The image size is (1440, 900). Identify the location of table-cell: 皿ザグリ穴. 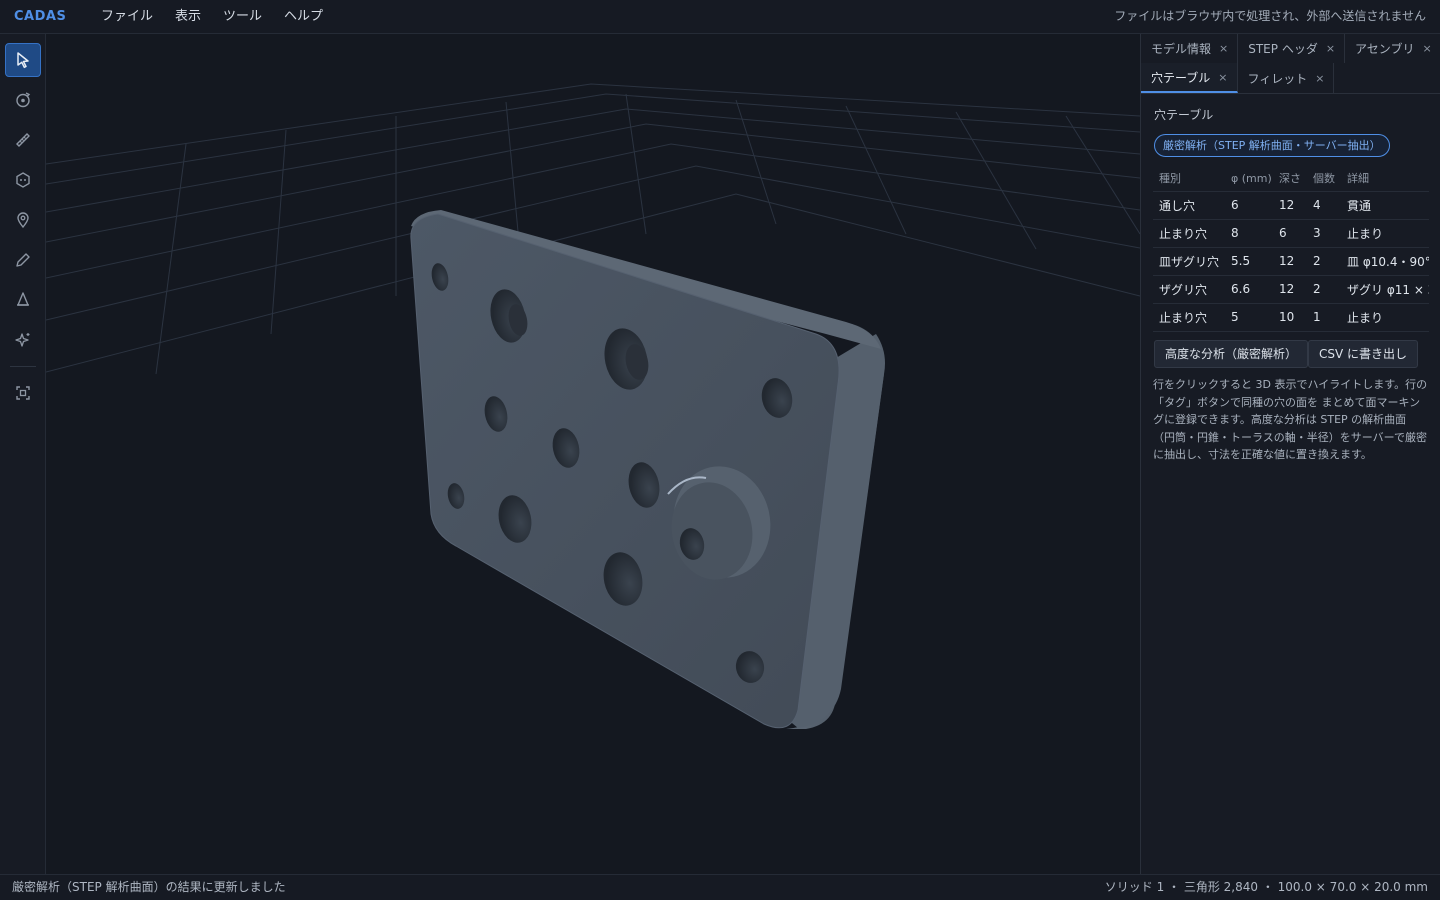
(1189, 260).